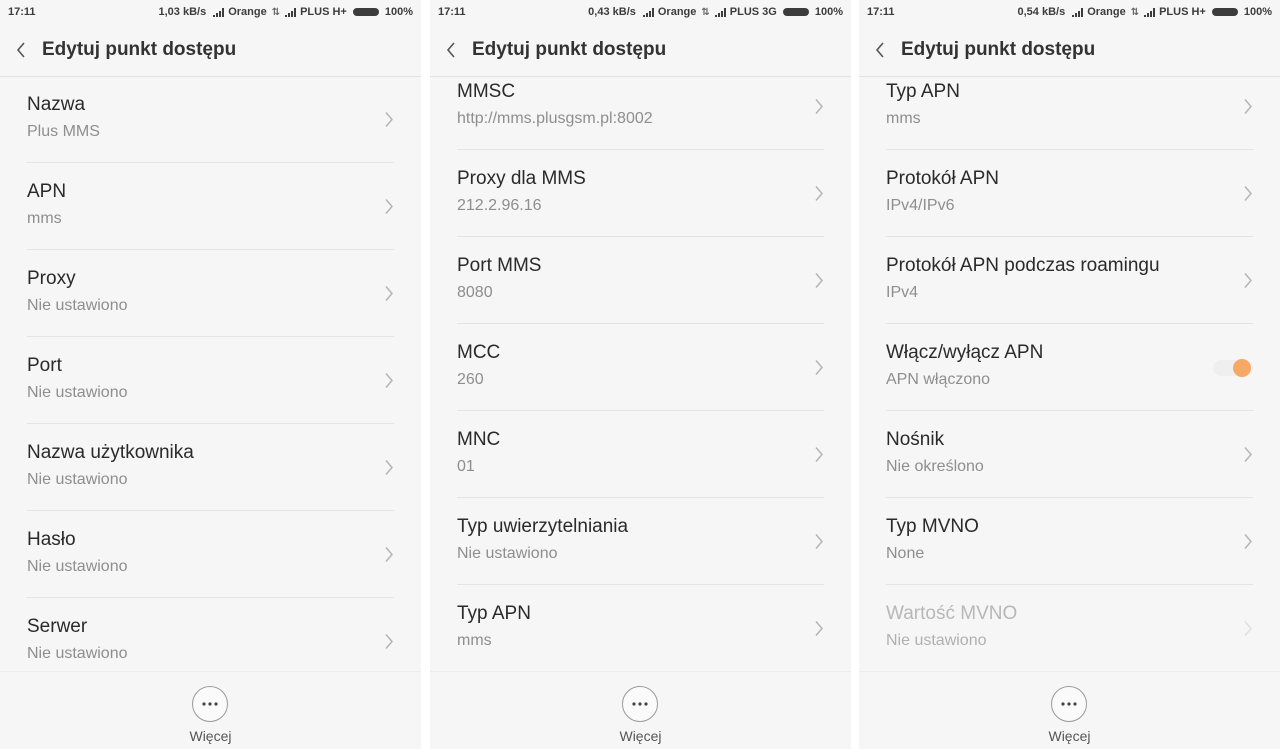  Describe the element at coordinates (1023, 265) in the screenshot. I see `setting-title: Protokół APN podczas roamingu` at that location.